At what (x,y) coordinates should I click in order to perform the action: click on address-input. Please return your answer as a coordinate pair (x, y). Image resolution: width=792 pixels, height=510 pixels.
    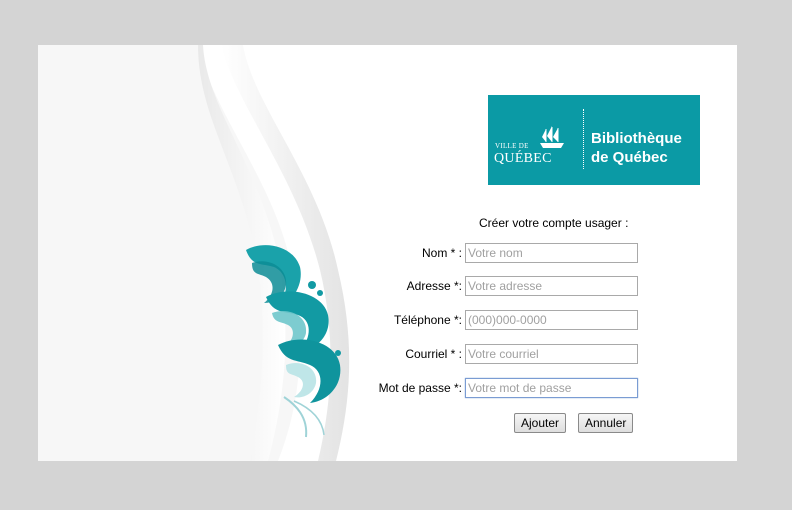
    Looking at the image, I should click on (551, 286).